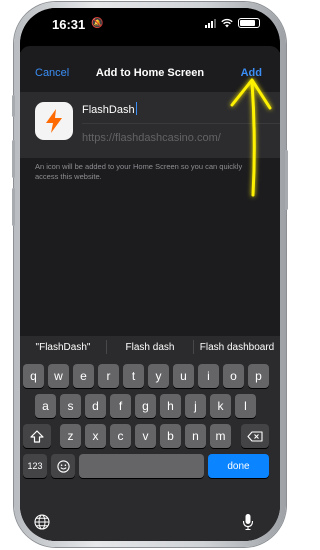 The height and width of the screenshot is (550, 320). I want to click on key-a: a, so click(45, 406).